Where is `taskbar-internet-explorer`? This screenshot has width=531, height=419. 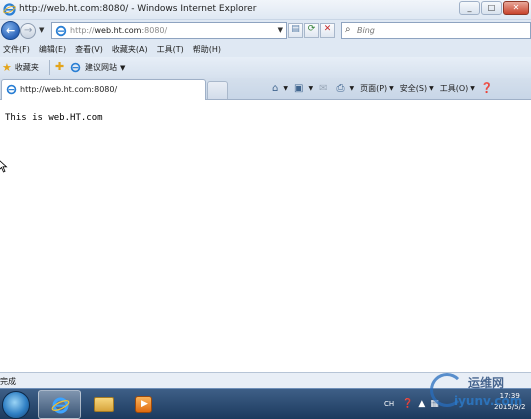
taskbar-internet-explorer is located at coordinates (59, 404).